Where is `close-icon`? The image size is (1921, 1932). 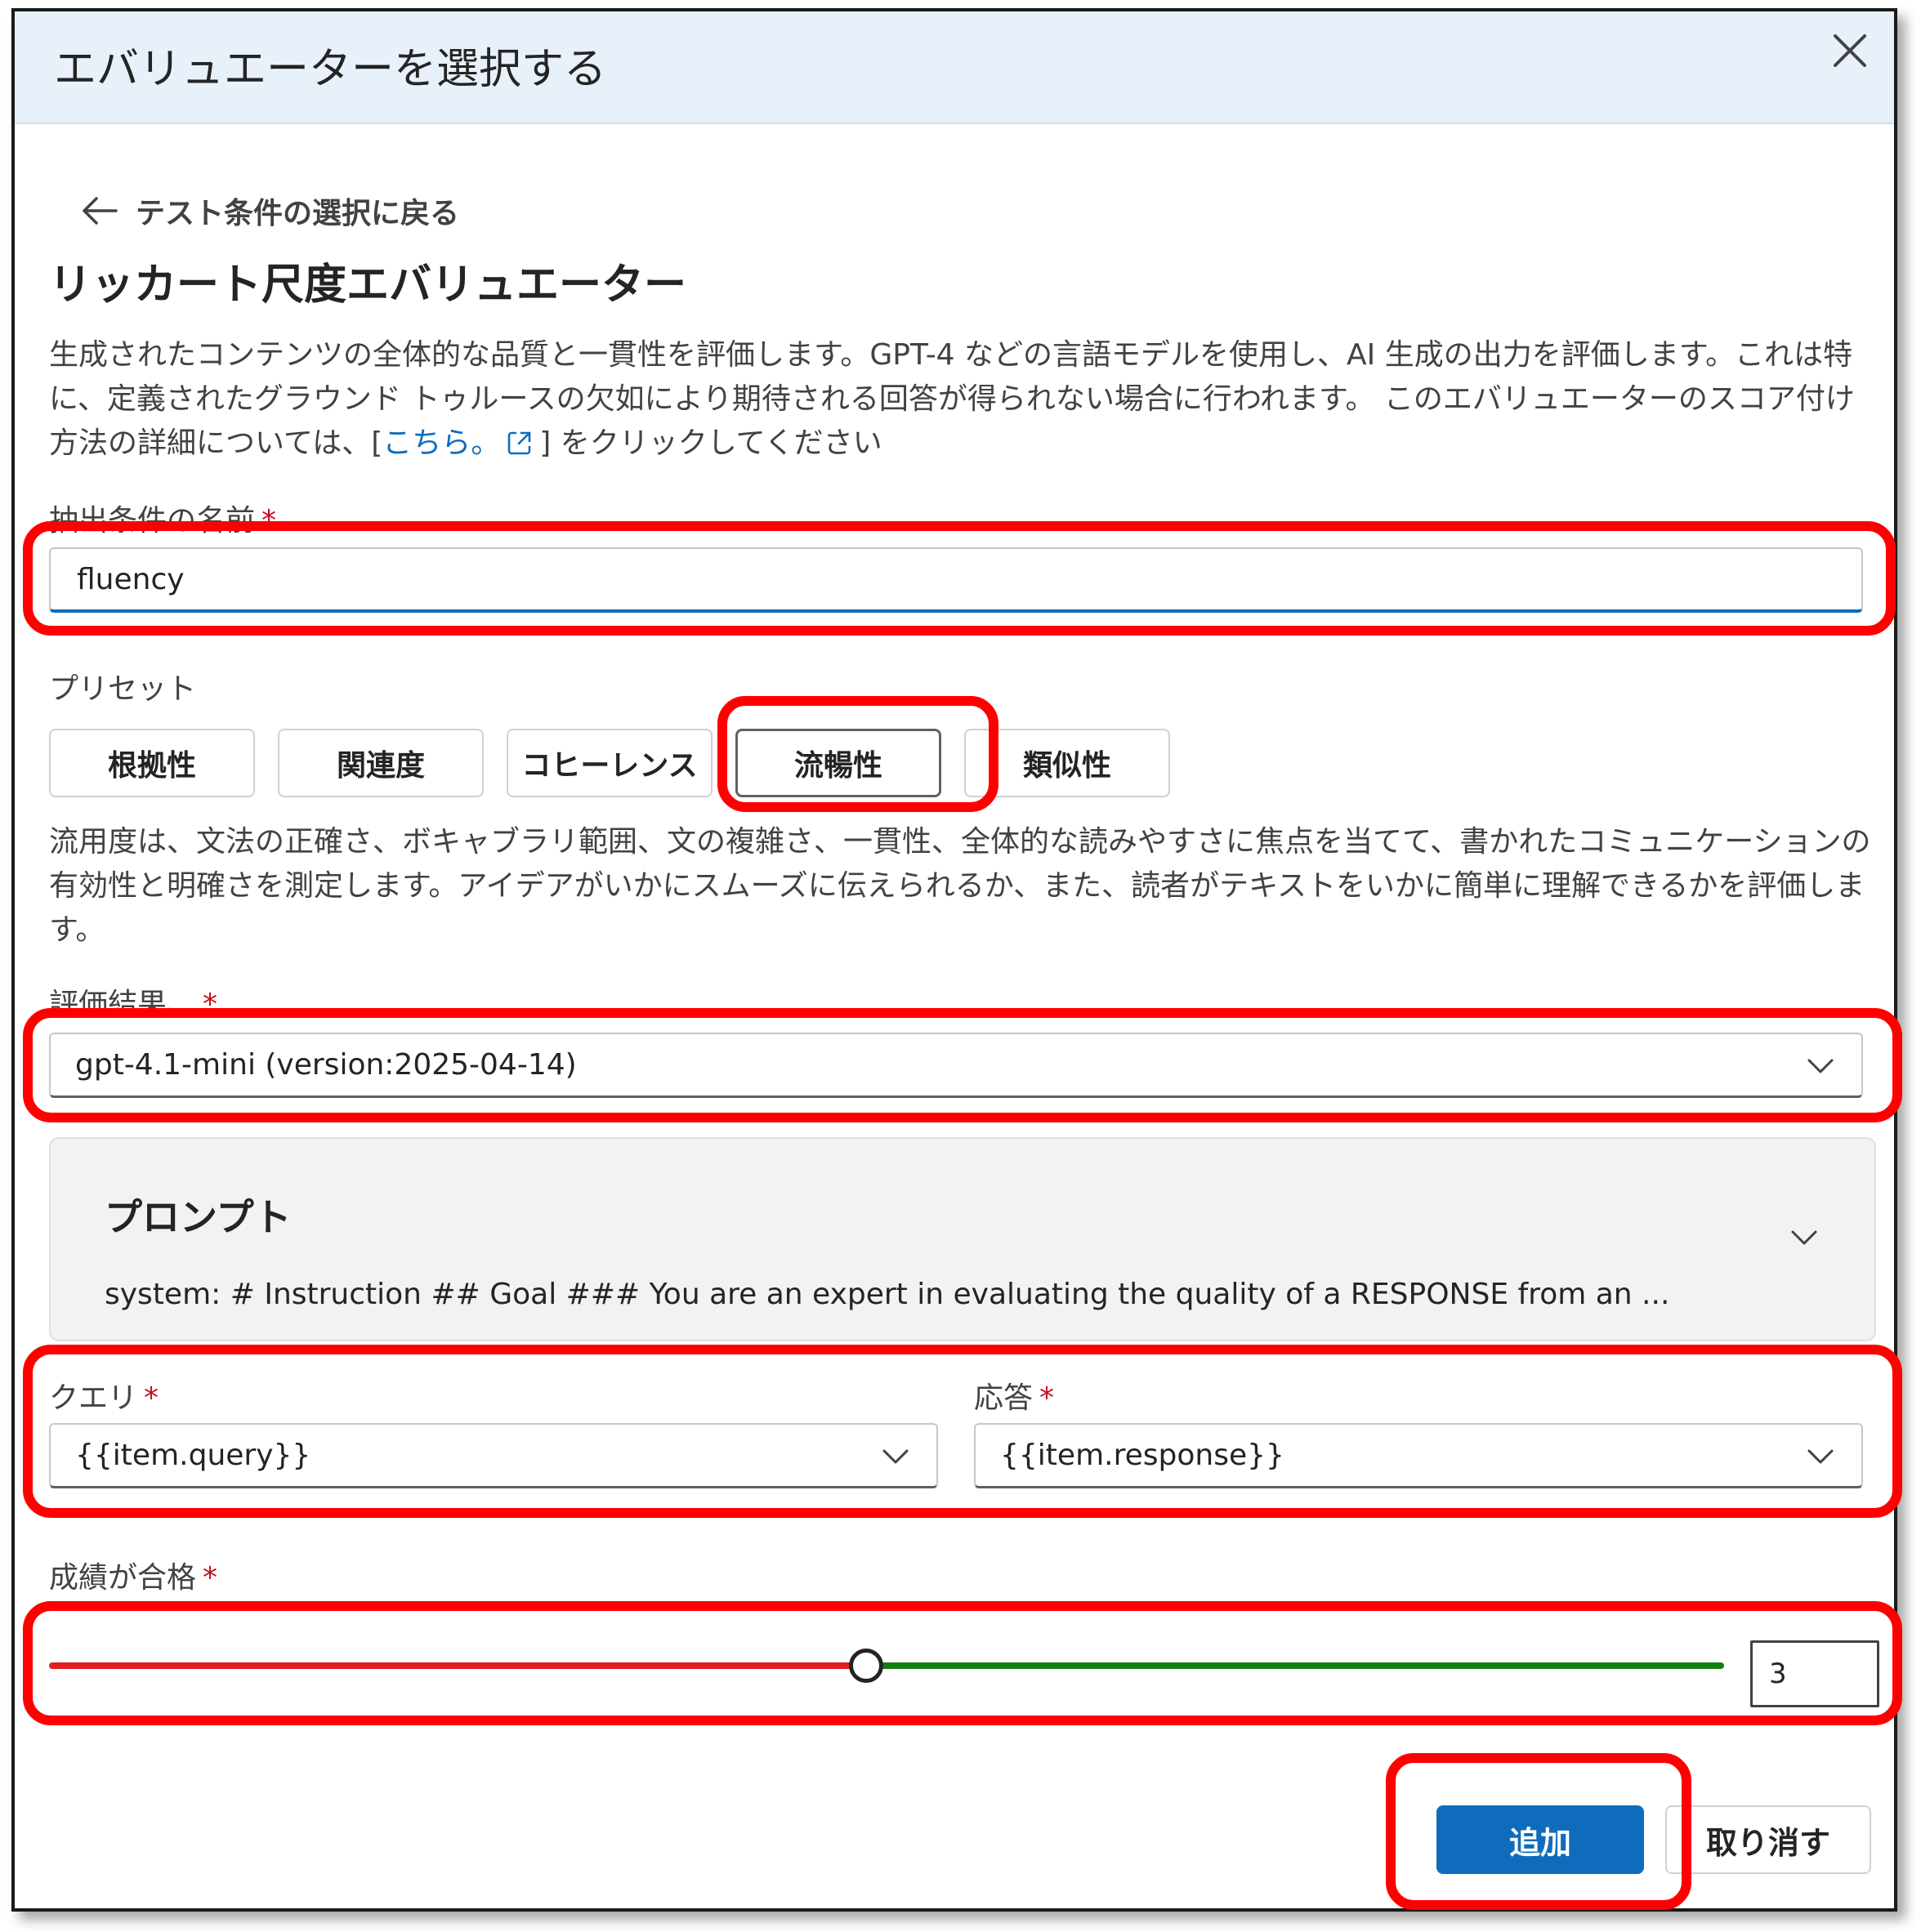 close-icon is located at coordinates (1850, 50).